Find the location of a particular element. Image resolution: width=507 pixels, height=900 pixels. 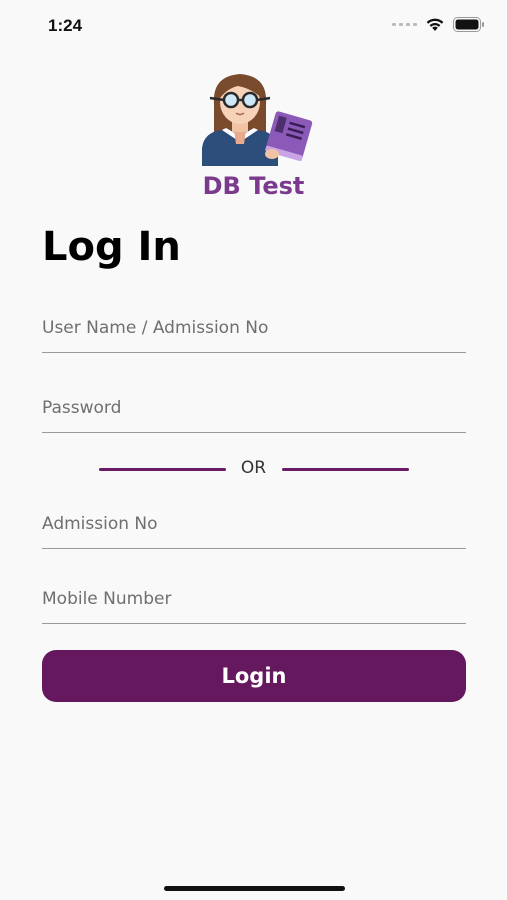

mobile-number-input is located at coordinates (254, 599).